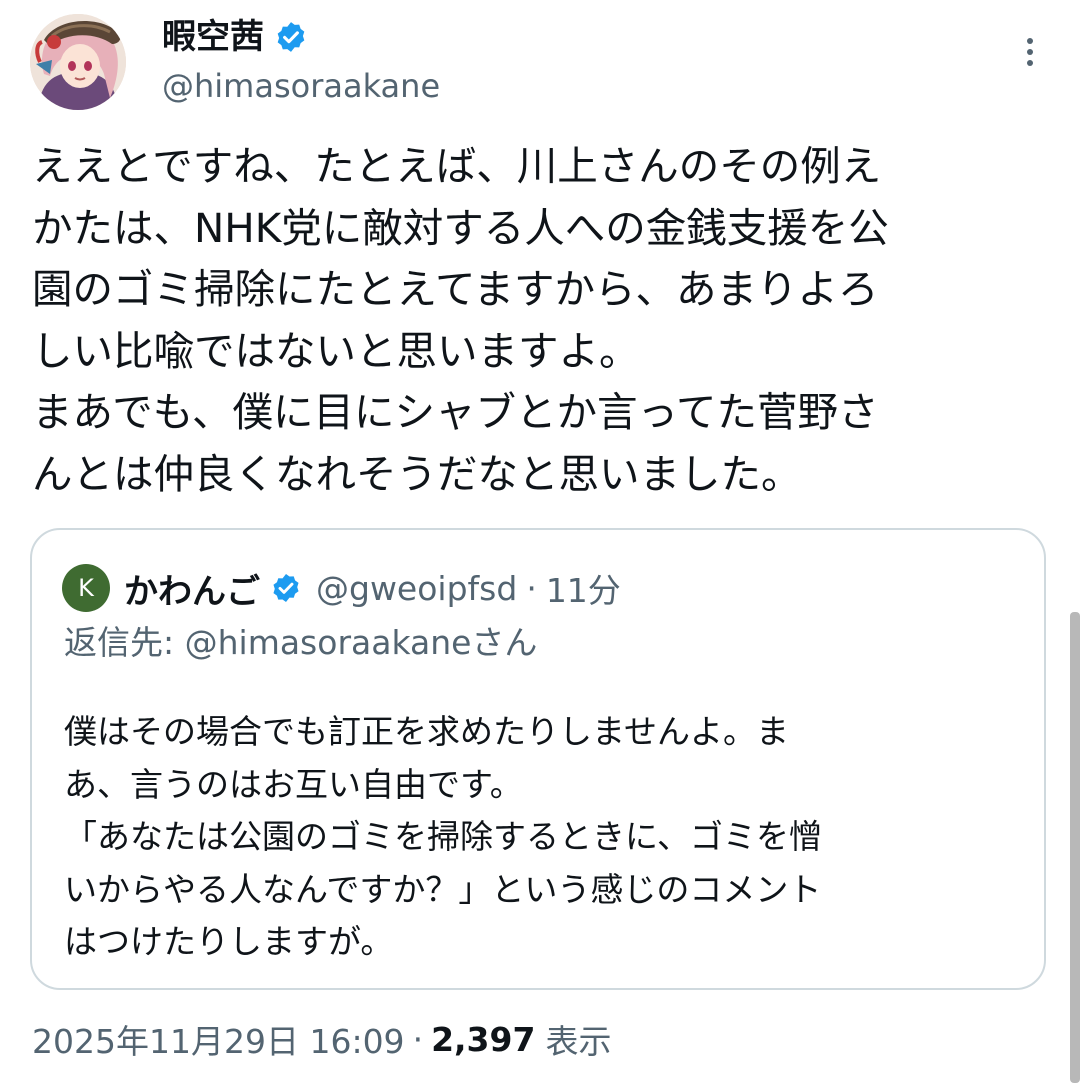 Image resolution: width=1080 pixels, height=1083 pixels. What do you see at coordinates (540, 65) in the screenshot?
I see `tweet-header: 暇空茜 @himasoraakane` at bounding box center [540, 65].